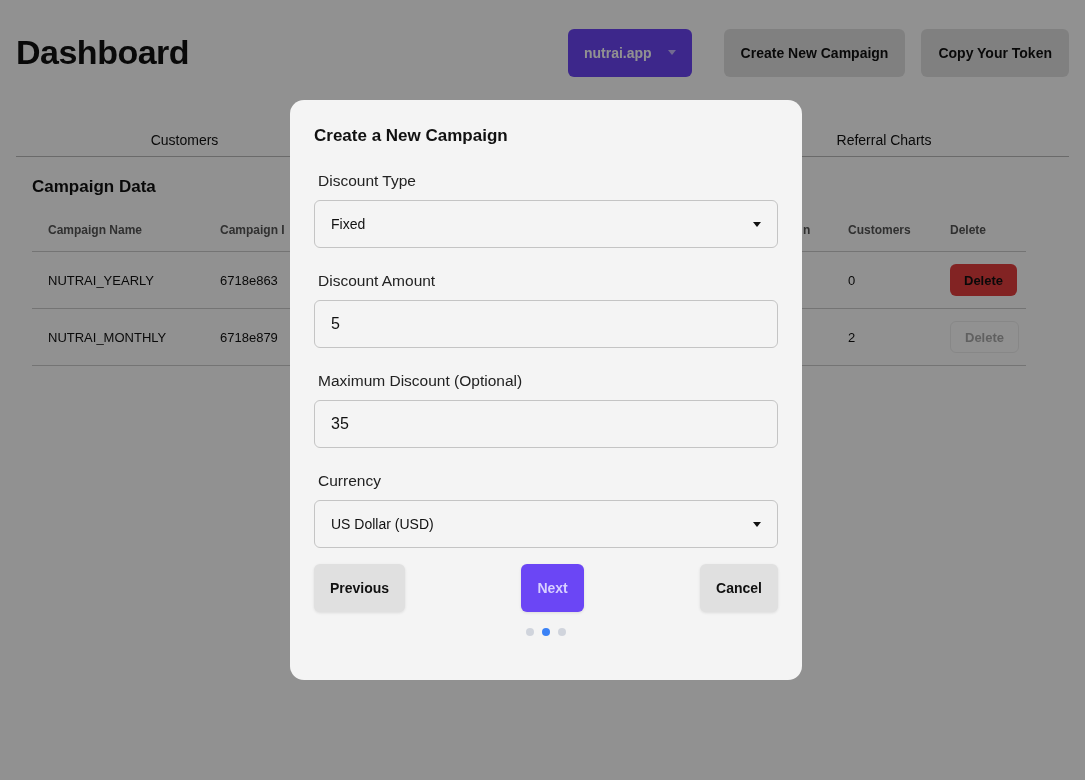 The width and height of the screenshot is (1085, 780). What do you see at coordinates (814, 52) in the screenshot?
I see `create-campaign-button: Create New Campaign` at bounding box center [814, 52].